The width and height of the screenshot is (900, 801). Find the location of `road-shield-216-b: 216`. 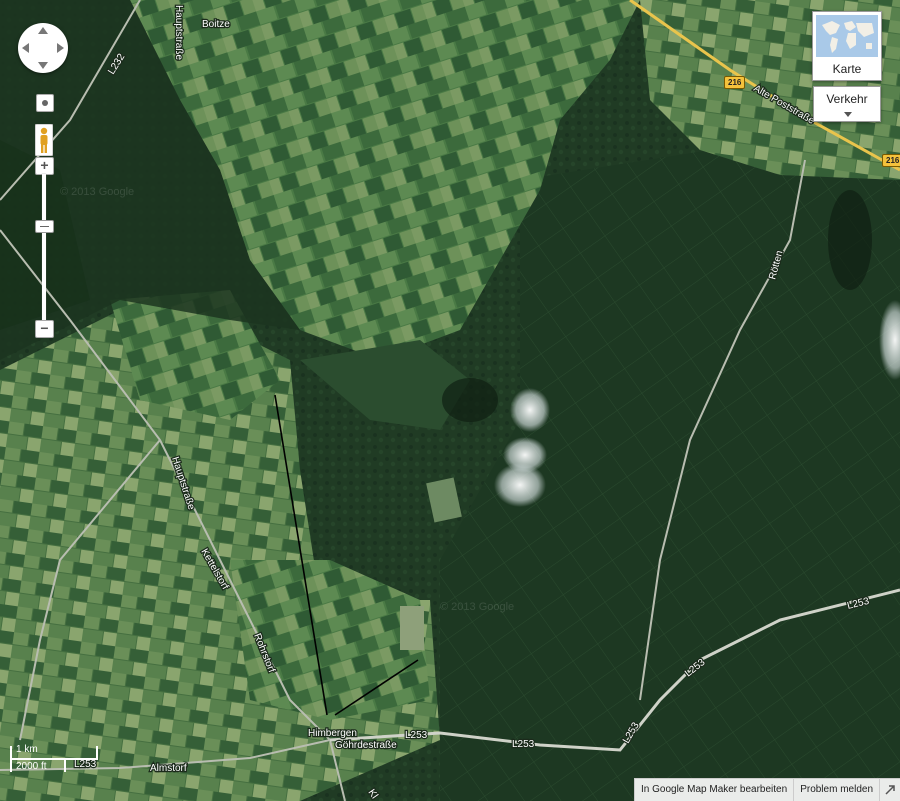

road-shield-216-b: 216 is located at coordinates (891, 160).